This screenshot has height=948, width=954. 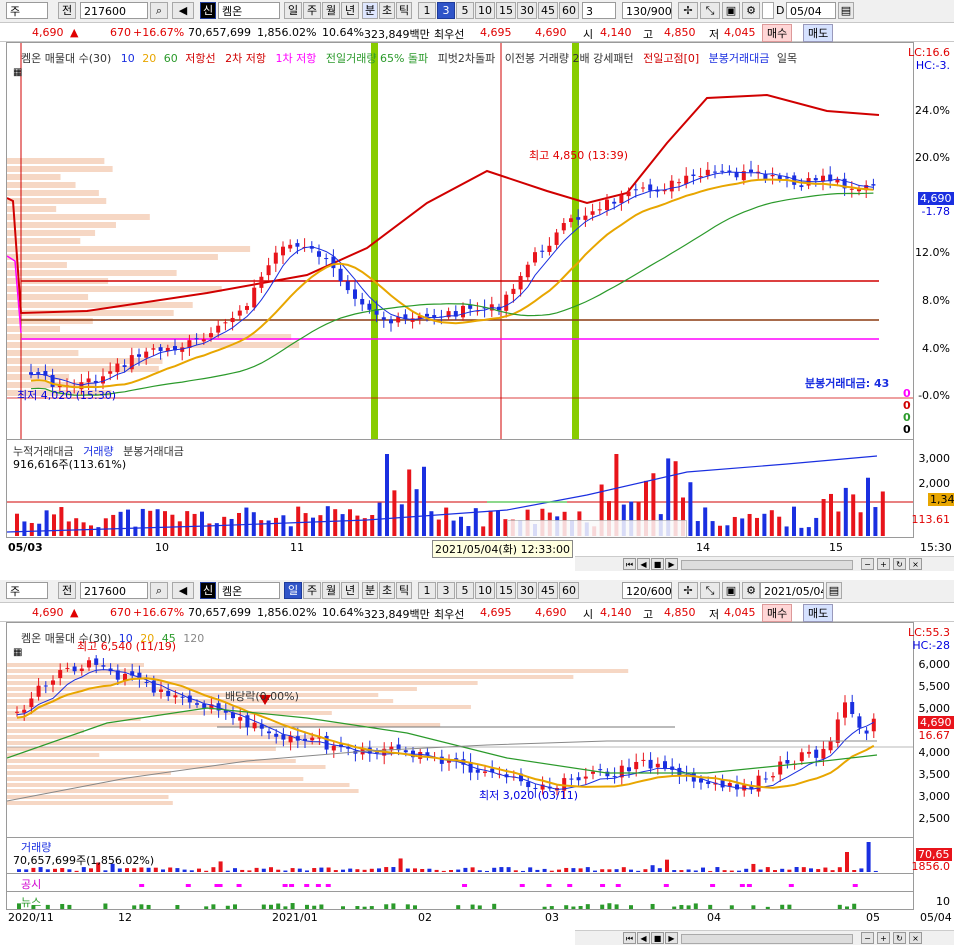 I want to click on d-checkbox, so click(x=768, y=10).